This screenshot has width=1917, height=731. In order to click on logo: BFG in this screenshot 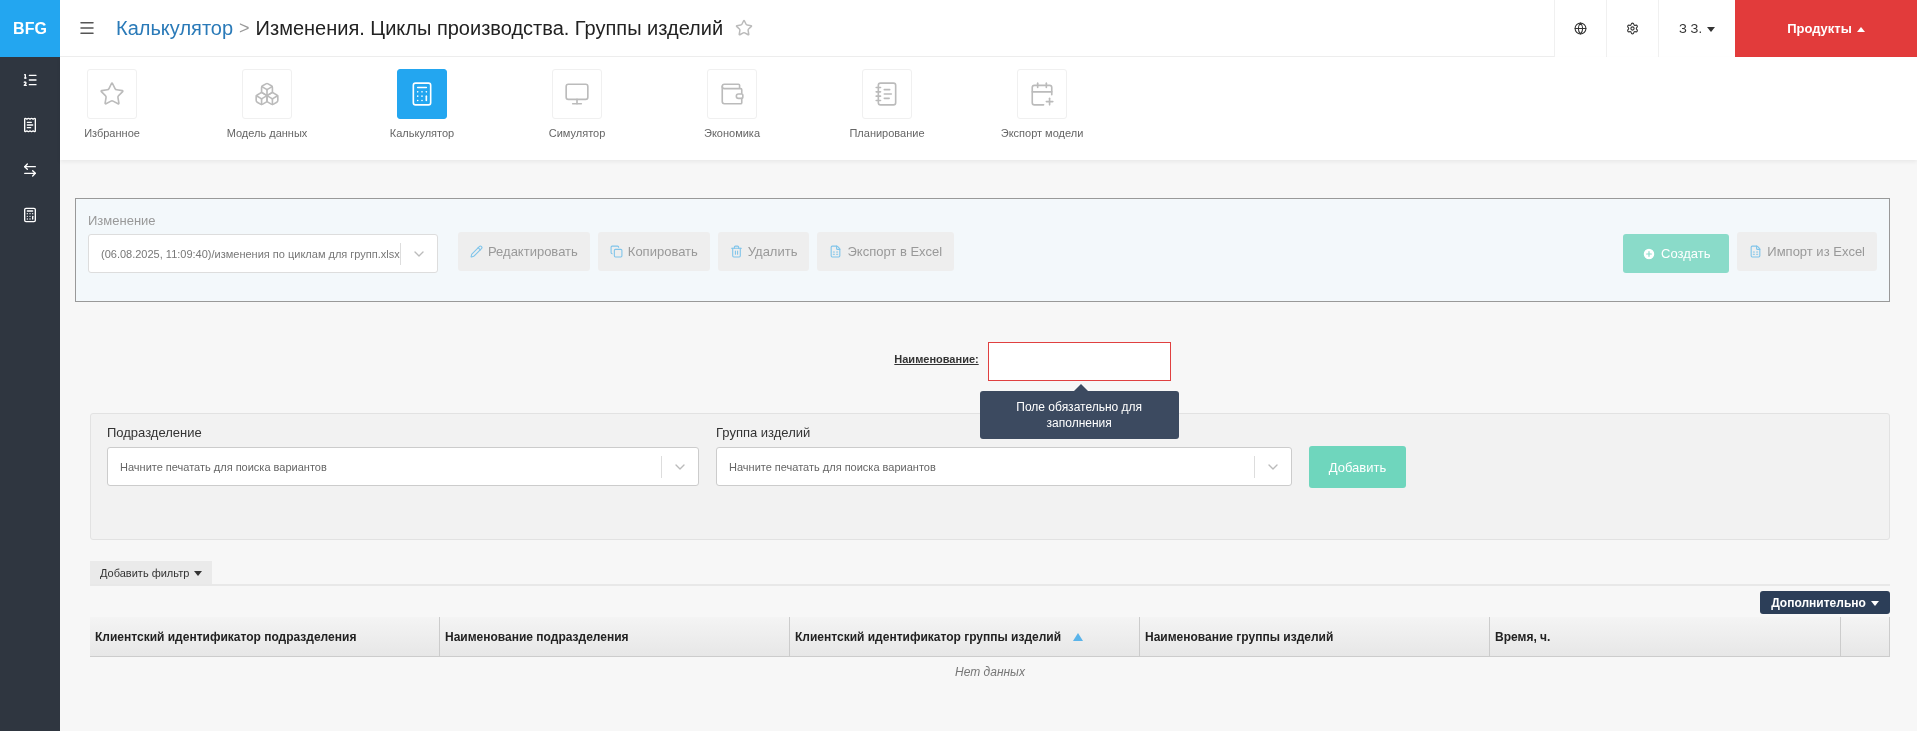, I will do `click(30, 28)`.